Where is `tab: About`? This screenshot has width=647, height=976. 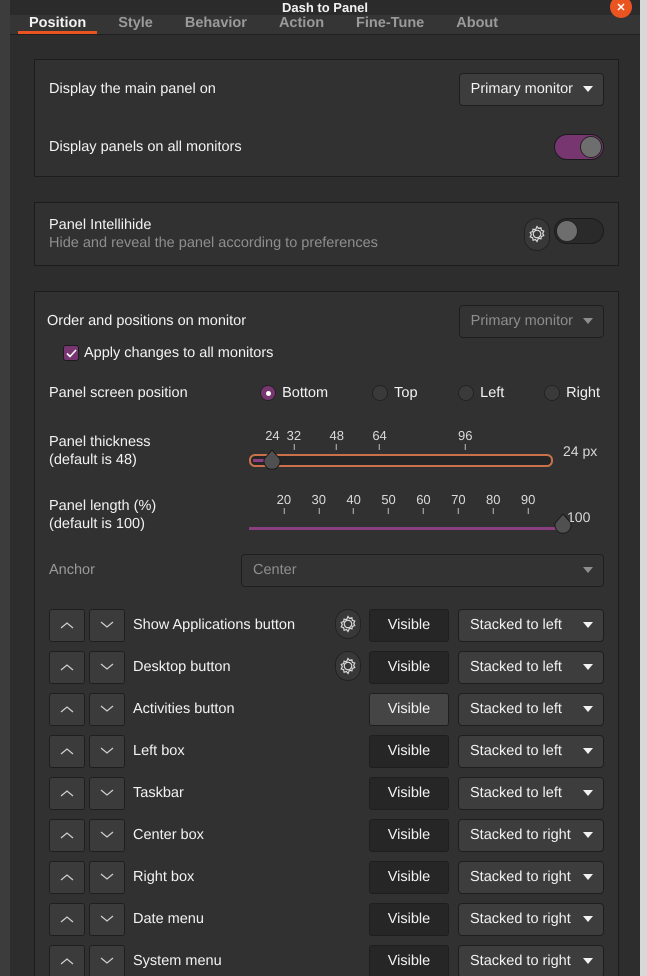
tab: About is located at coordinates (477, 24).